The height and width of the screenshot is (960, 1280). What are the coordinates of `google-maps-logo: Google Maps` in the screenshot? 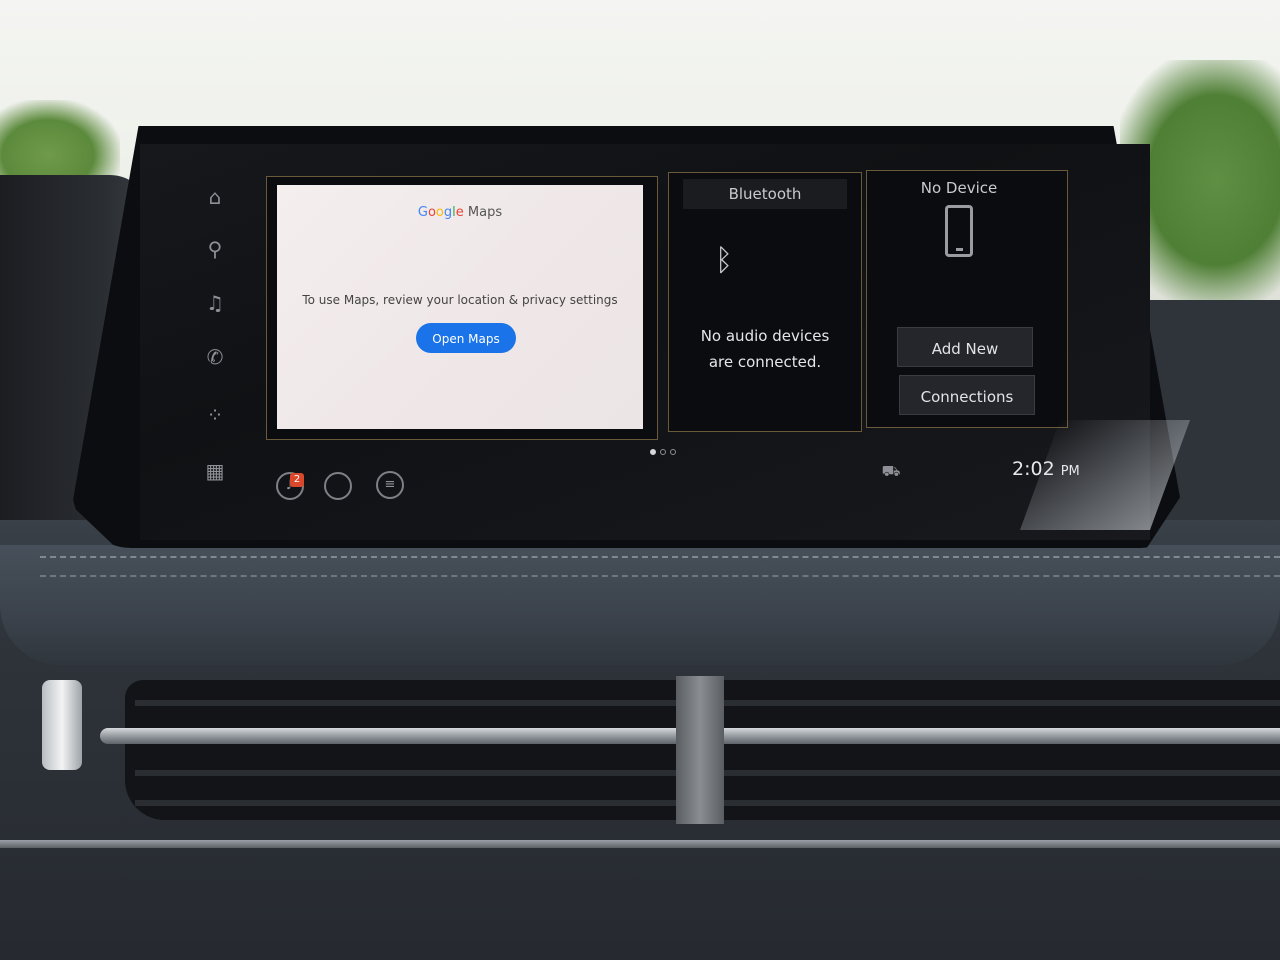 It's located at (460, 212).